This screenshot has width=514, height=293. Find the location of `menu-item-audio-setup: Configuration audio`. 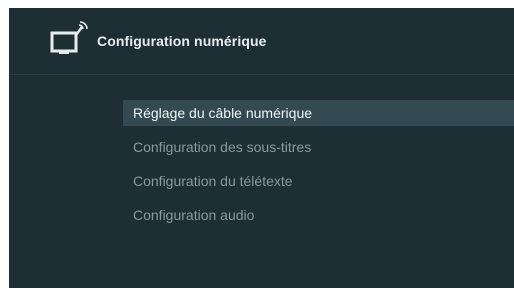

menu-item-audio-setup: Configuration audio is located at coordinates (318, 215).